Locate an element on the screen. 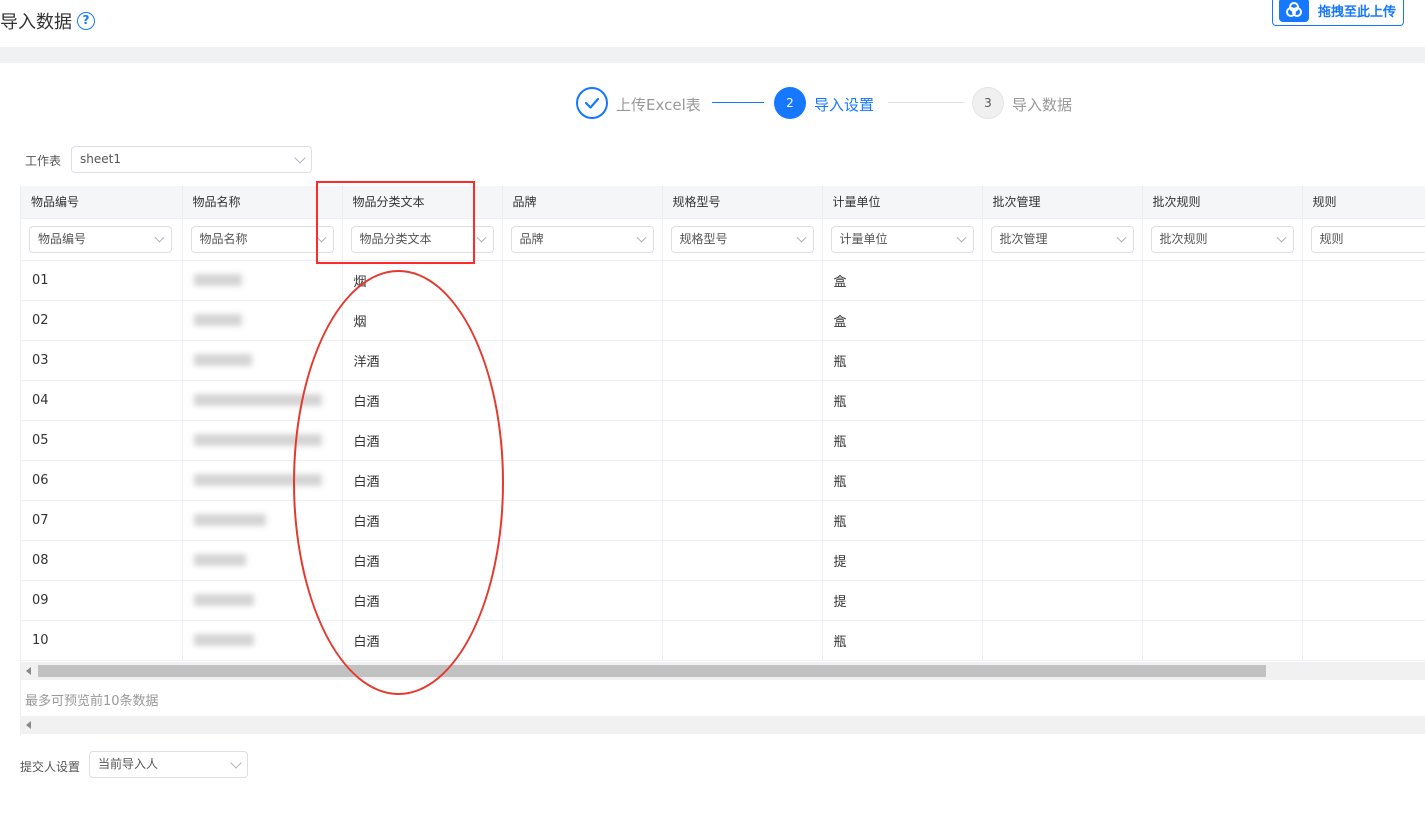 The width and height of the screenshot is (1425, 817). column-header: 规则 is located at coordinates (1363, 202).